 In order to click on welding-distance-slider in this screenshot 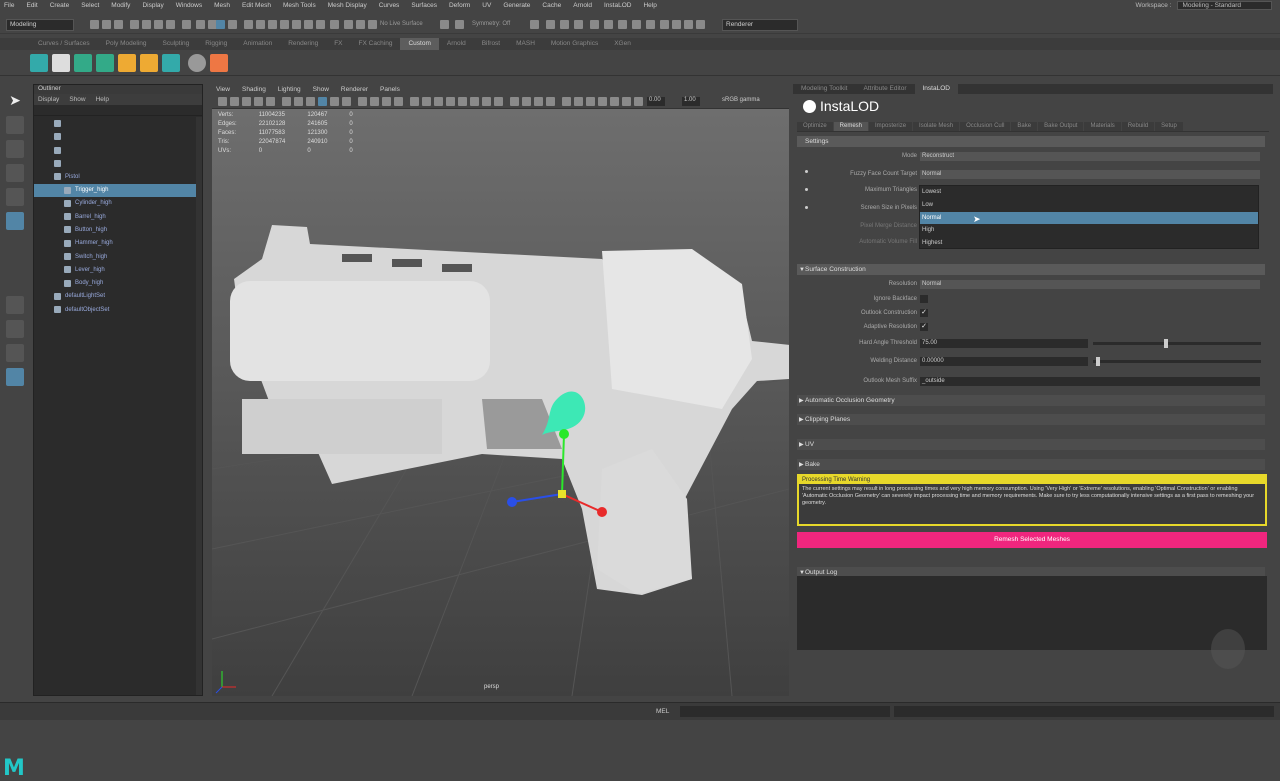, I will do `click(1177, 361)`.